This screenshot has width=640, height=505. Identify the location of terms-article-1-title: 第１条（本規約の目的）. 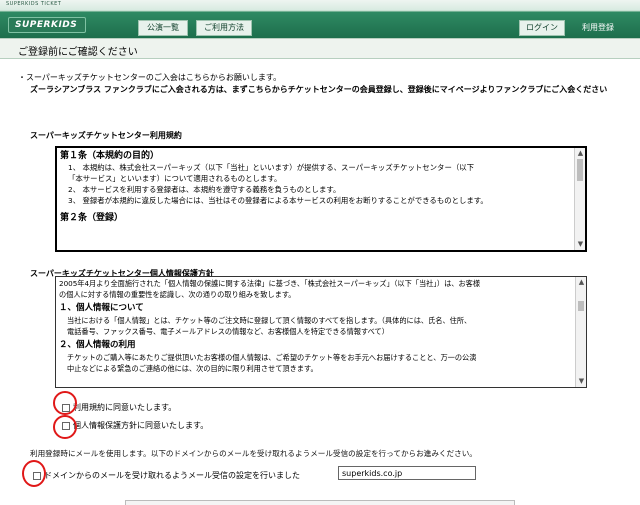
(110, 156).